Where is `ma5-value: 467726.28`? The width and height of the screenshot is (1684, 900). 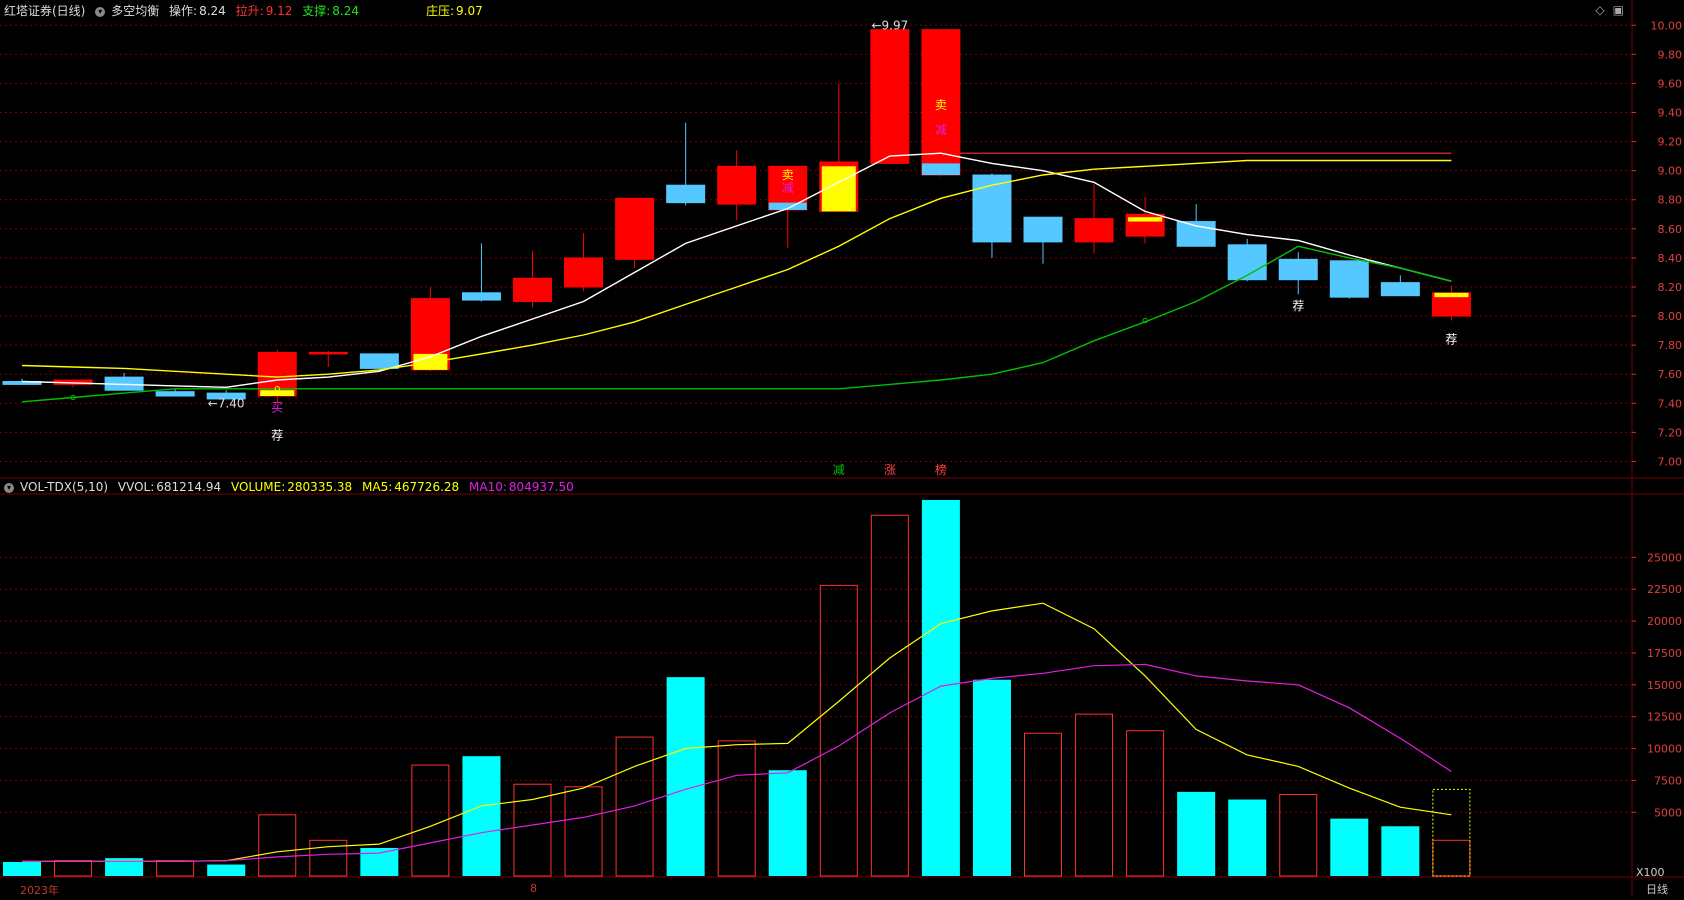
ma5-value: 467726.28 is located at coordinates (427, 487).